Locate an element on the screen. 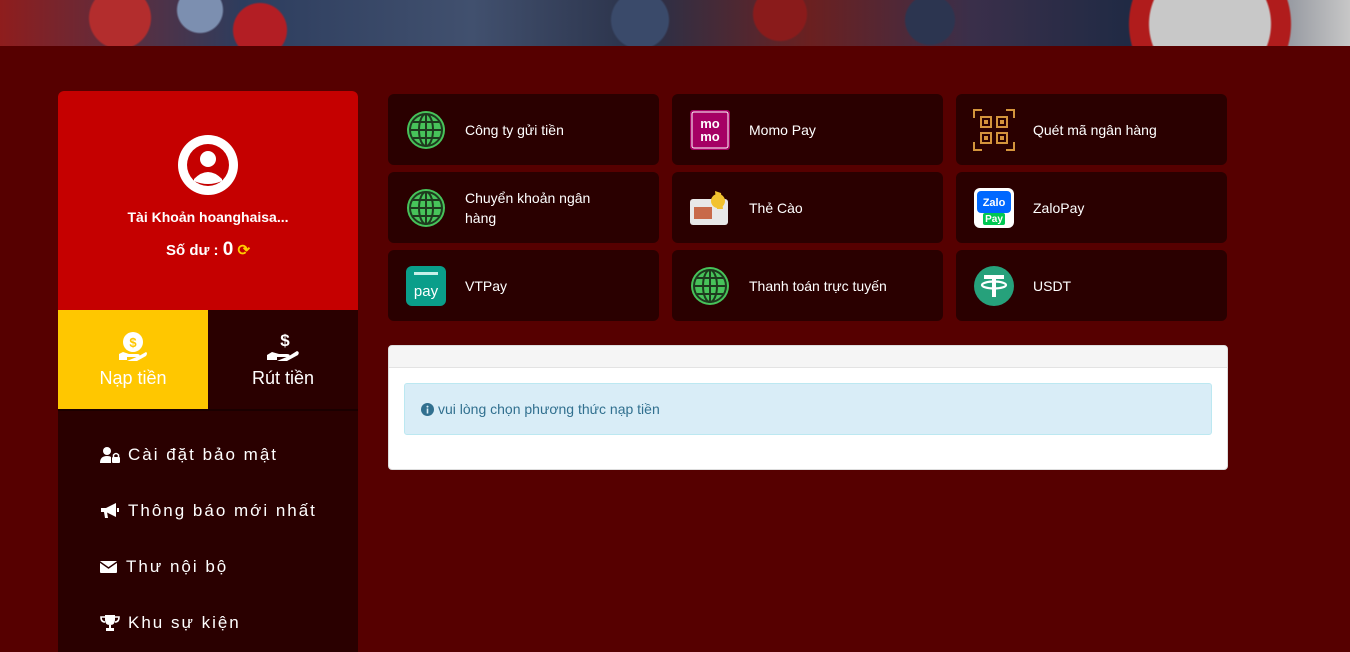 This screenshot has height=652, width=1350. coin-icon: $ is located at coordinates (133, 346).